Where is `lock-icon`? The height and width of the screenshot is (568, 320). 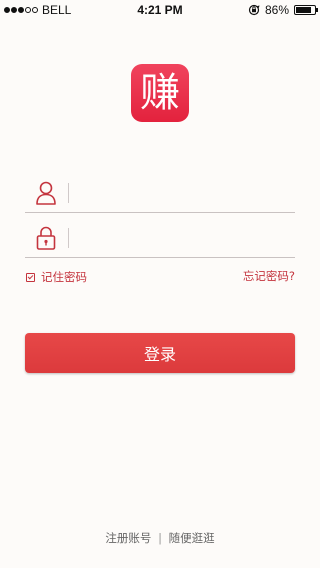 lock-icon is located at coordinates (46, 238).